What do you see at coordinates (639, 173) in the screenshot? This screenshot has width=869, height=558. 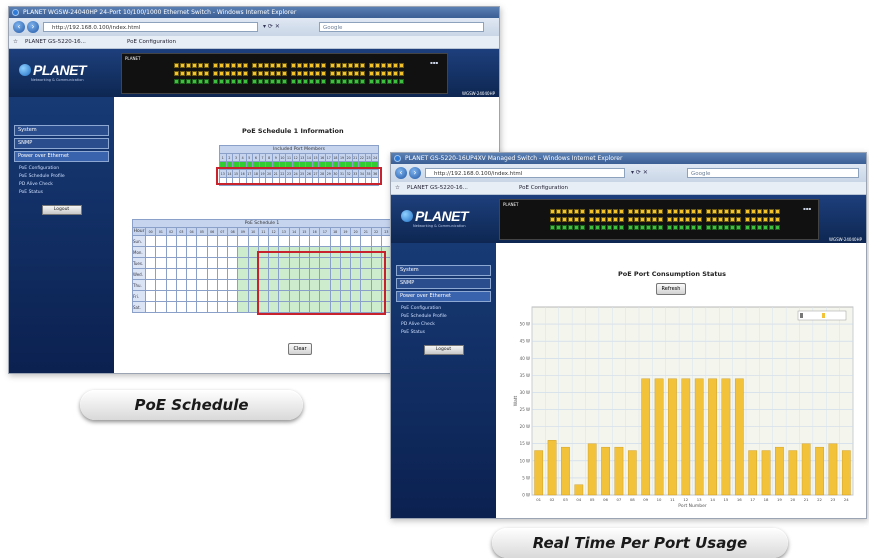 I see `toolbar-icons: ▾ ⟳ ✕` at bounding box center [639, 173].